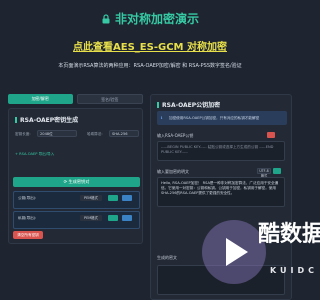  What do you see at coordinates (95, 134) in the screenshot?
I see `hash-label: 哈希算法:` at bounding box center [95, 134].